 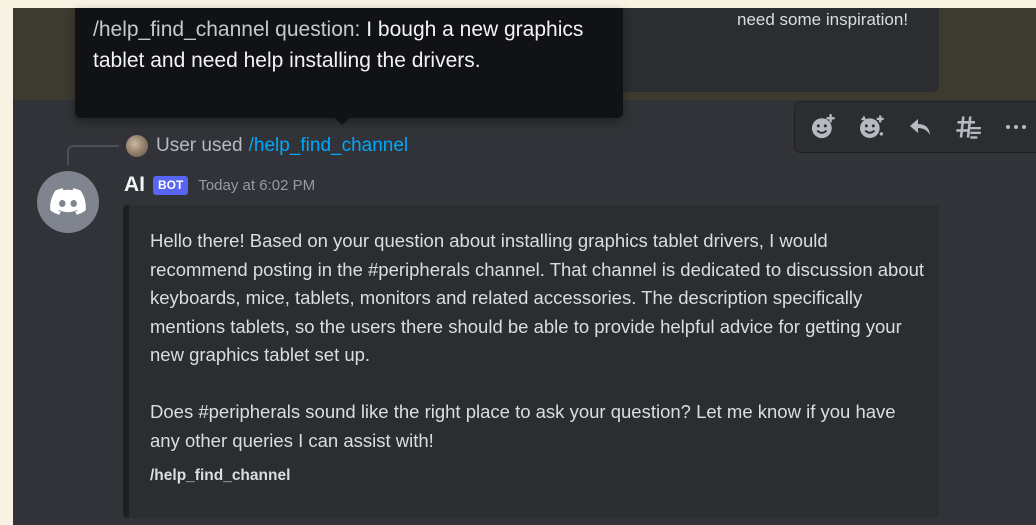 What do you see at coordinates (220, 475) in the screenshot?
I see `embed-footer: /help_find_channel` at bounding box center [220, 475].